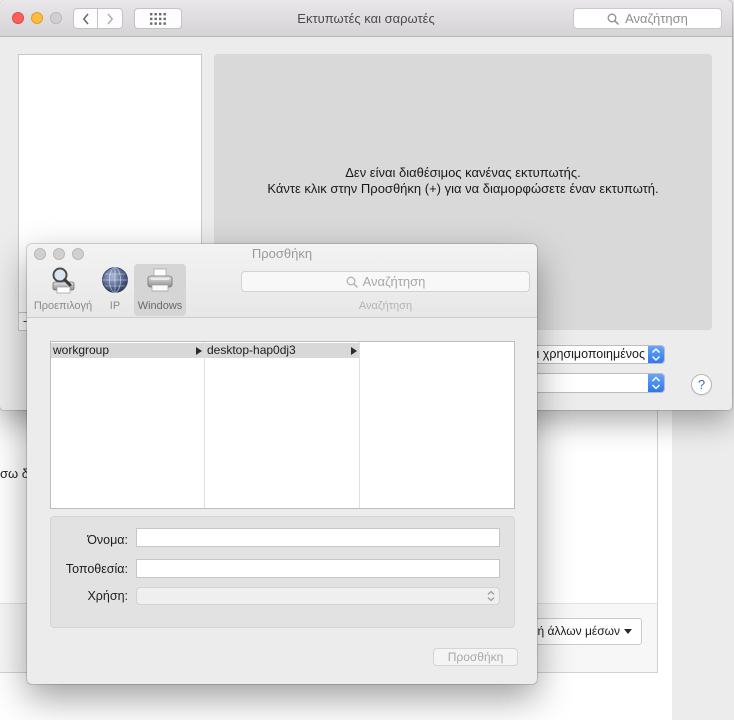  What do you see at coordinates (318, 596) in the screenshot?
I see `use-popup` at bounding box center [318, 596].